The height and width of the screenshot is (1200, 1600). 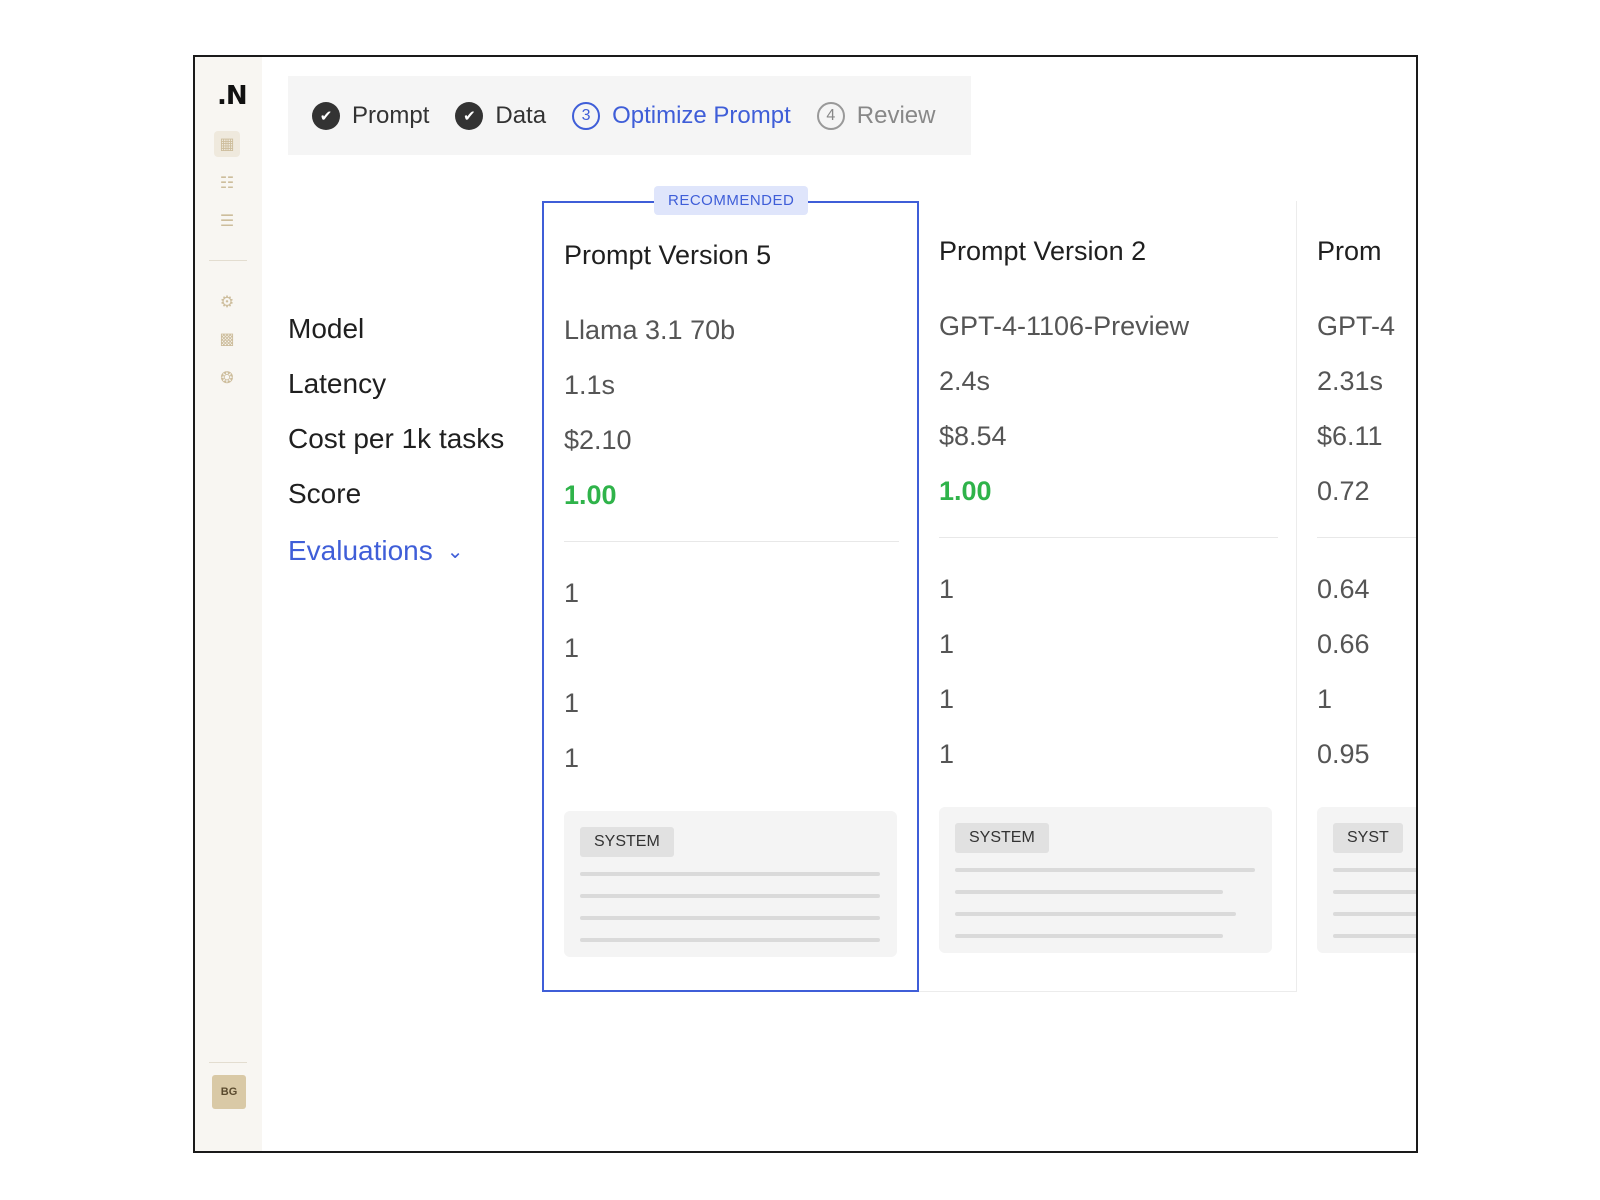 I want to click on sidebar-divider, so click(x=228, y=260).